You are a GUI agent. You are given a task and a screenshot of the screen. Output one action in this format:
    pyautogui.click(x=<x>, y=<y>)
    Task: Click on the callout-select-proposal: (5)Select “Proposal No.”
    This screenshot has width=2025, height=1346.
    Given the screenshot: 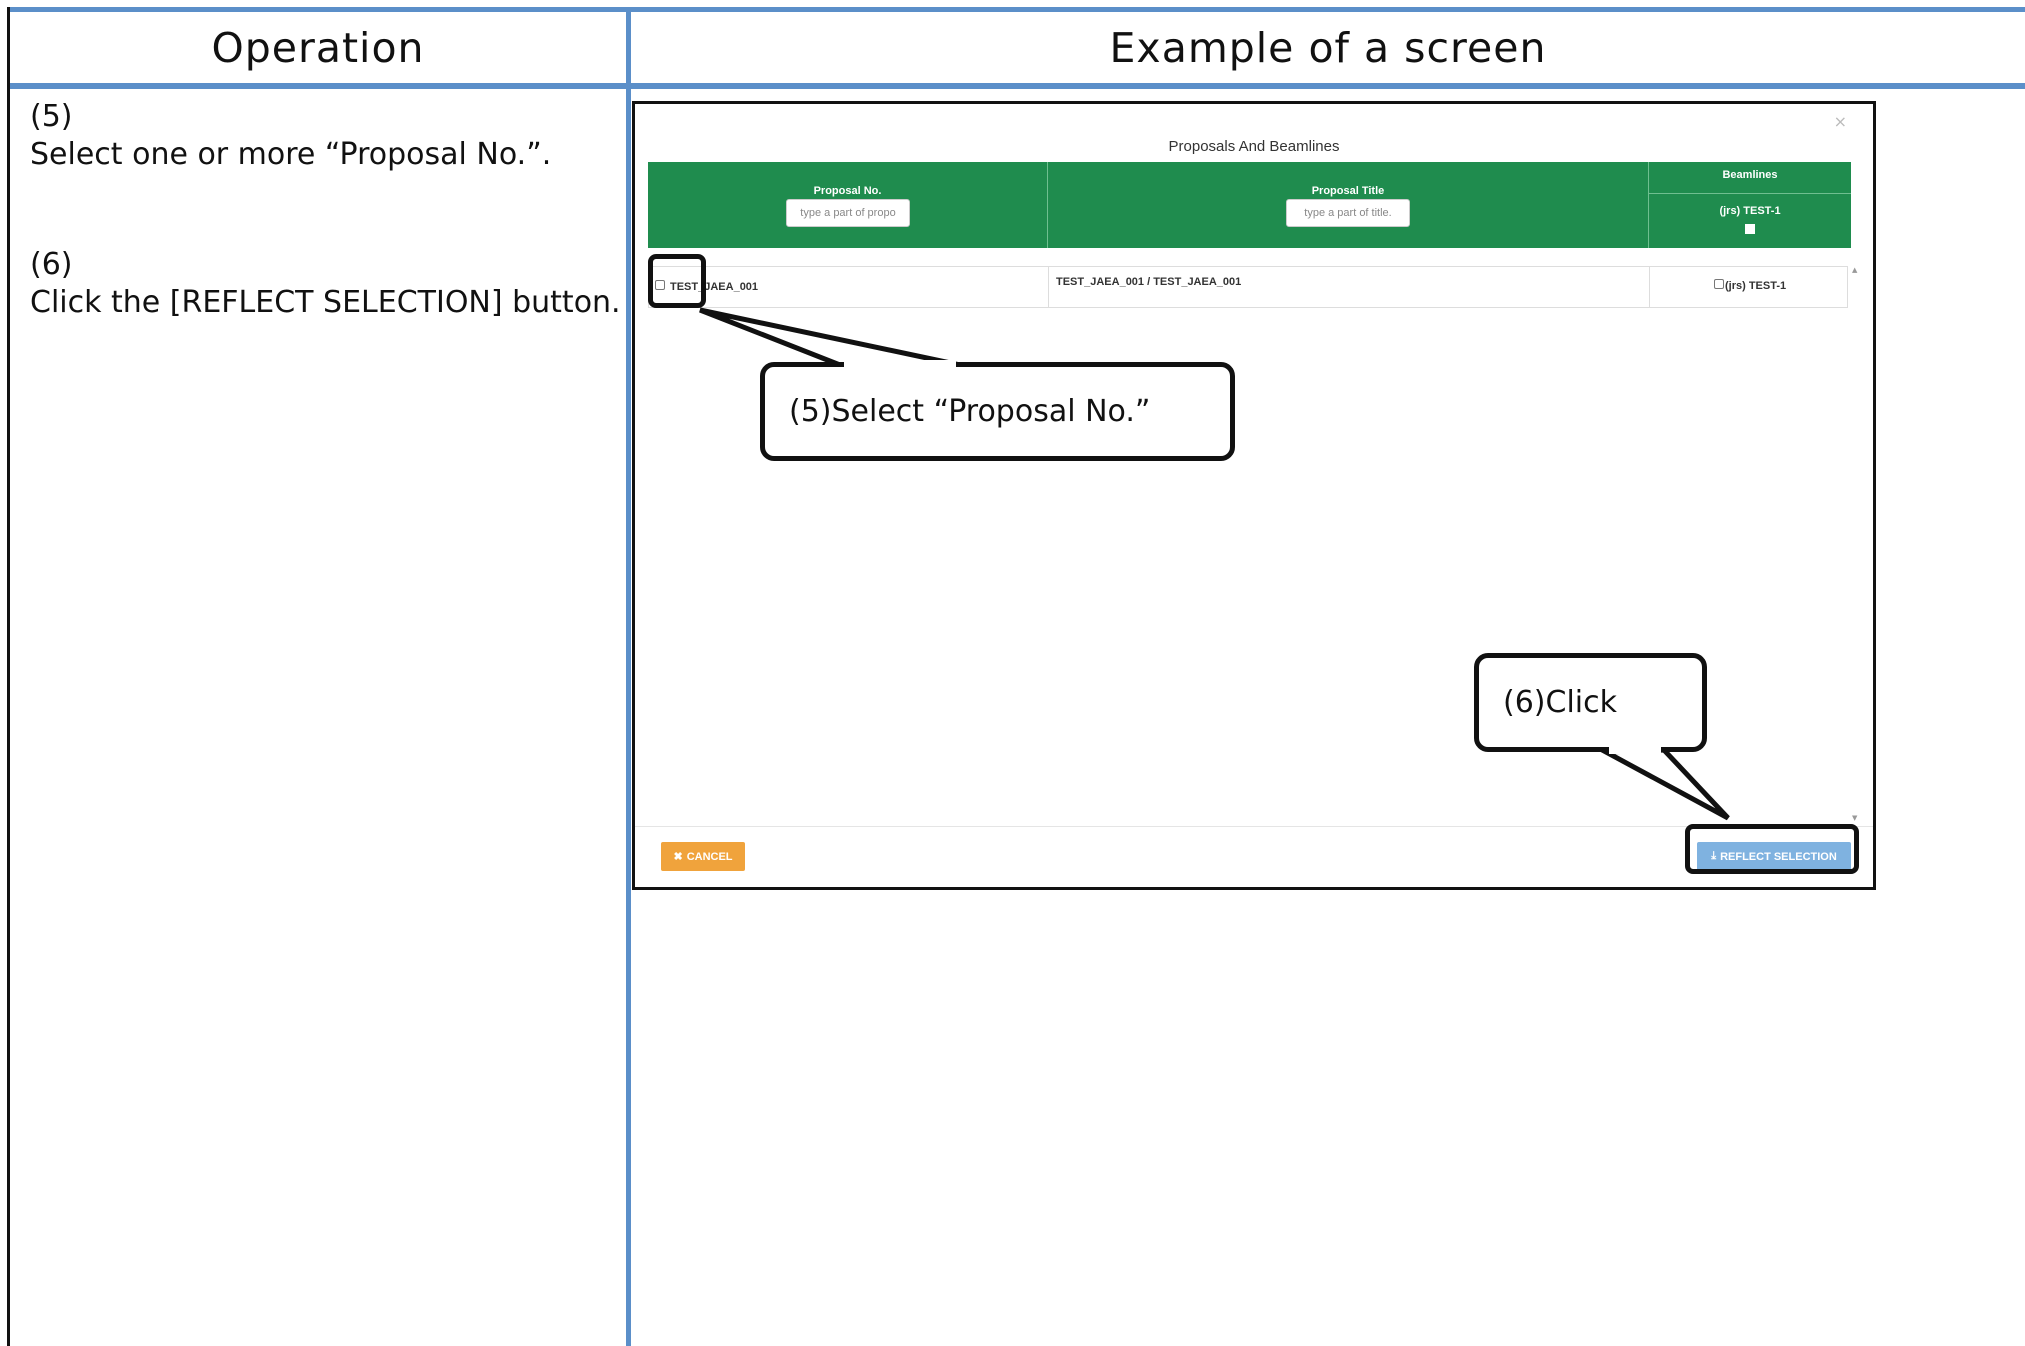 What is the action you would take?
    pyautogui.click(x=997, y=411)
    